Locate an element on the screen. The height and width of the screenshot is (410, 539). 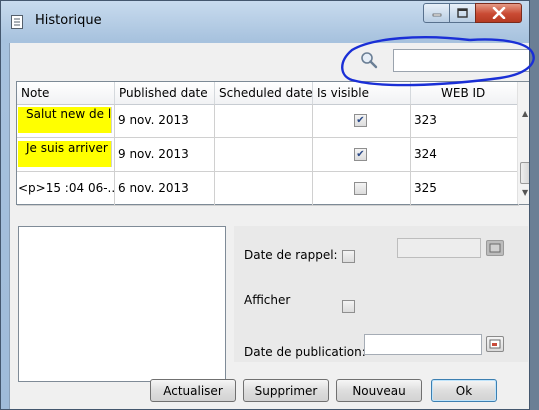
column-header-web-id: WEB ID is located at coordinates (465, 93).